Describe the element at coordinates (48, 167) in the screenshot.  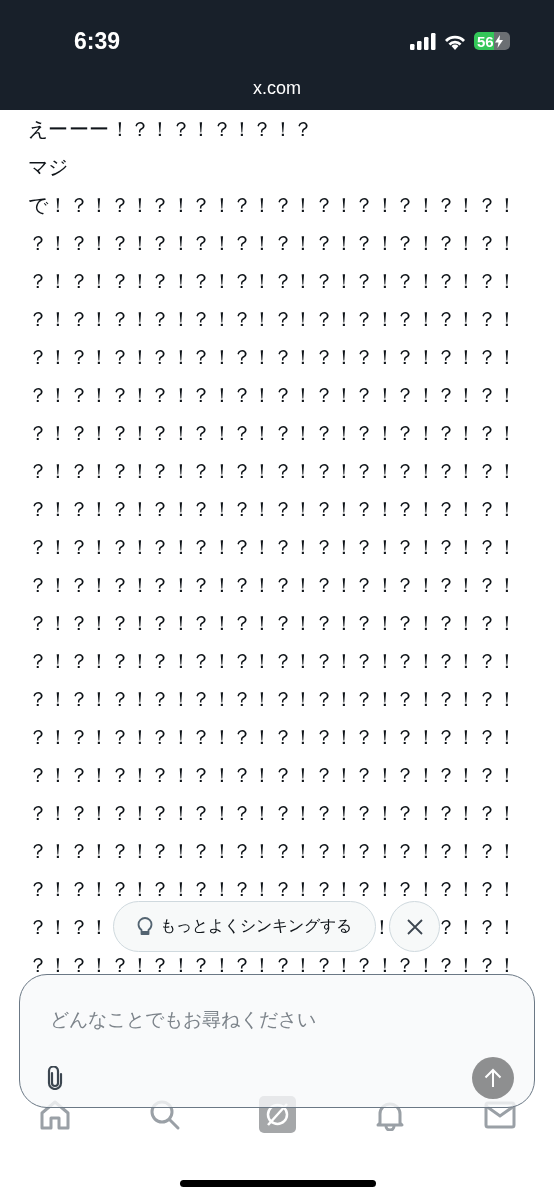
I see `post-text: マジ` at that location.